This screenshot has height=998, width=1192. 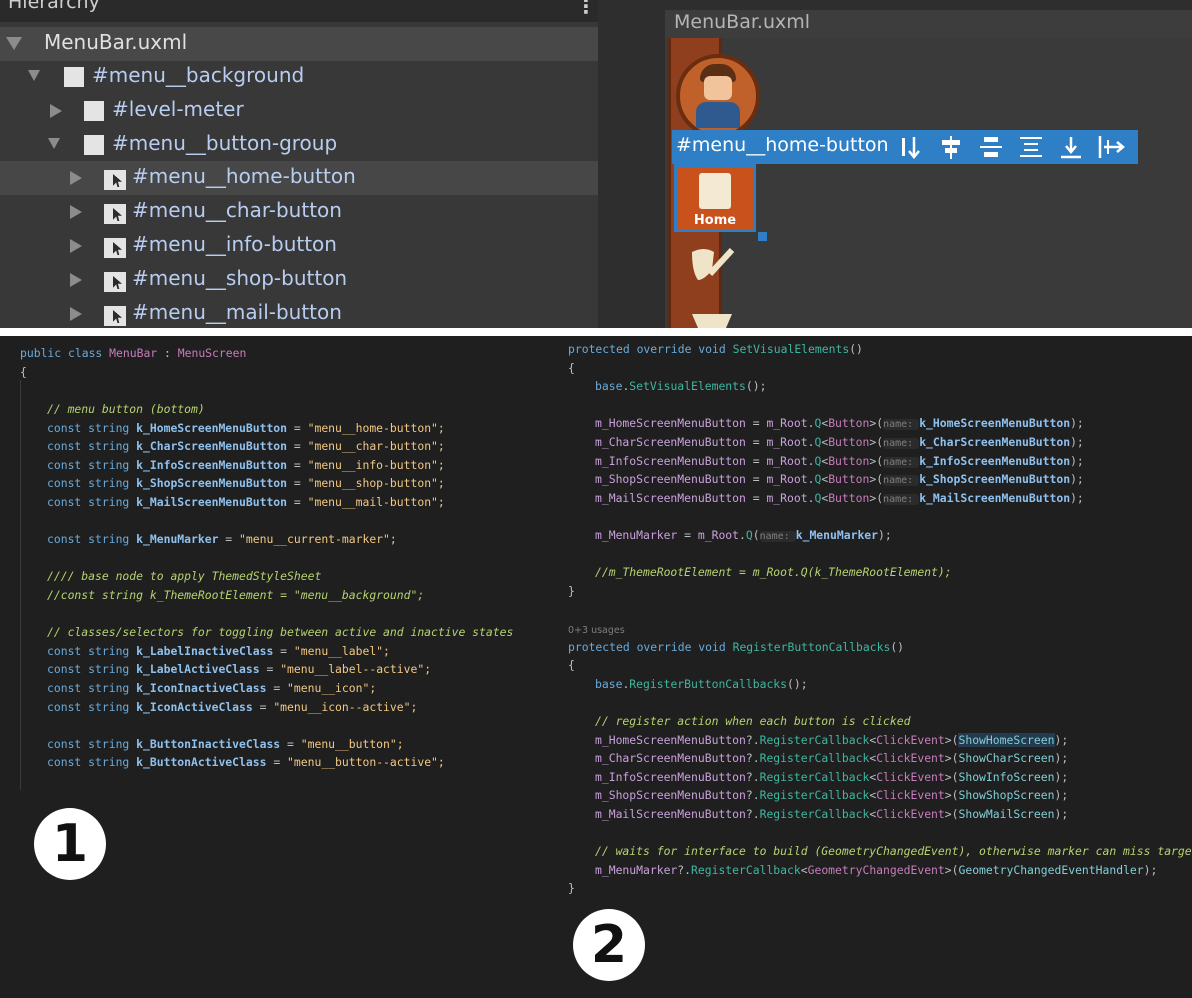 What do you see at coordinates (911, 147) in the screenshot?
I see `align-stretch-icon` at bounding box center [911, 147].